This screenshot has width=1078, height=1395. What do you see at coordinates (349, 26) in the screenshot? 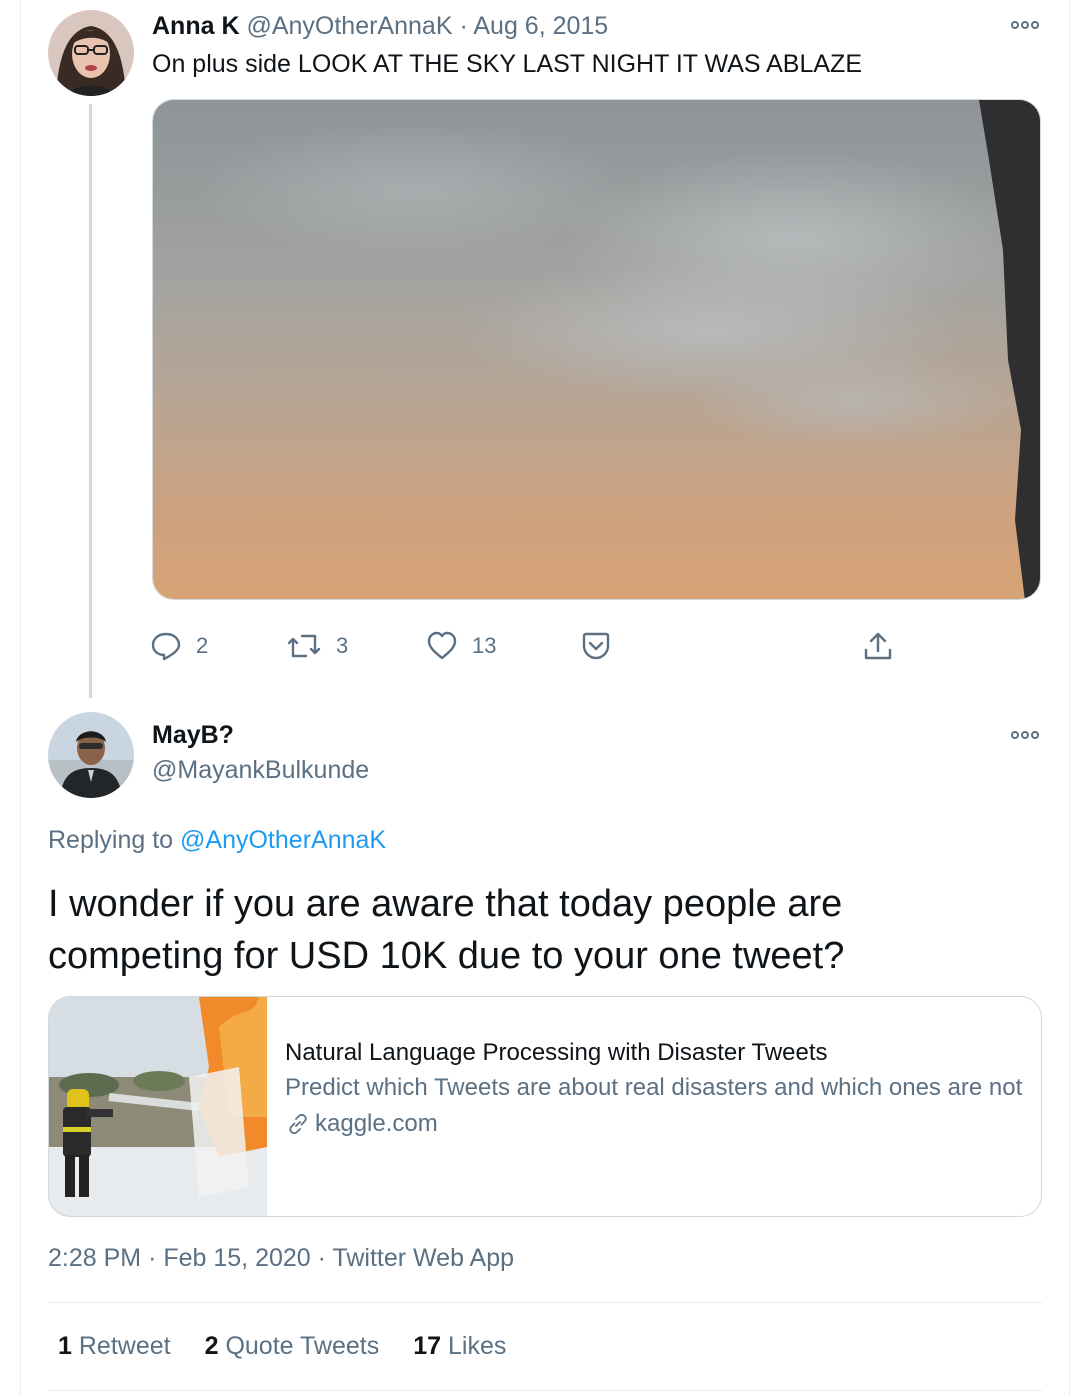
I see `tweet1-handle: @AnyOtherAnnaK` at bounding box center [349, 26].